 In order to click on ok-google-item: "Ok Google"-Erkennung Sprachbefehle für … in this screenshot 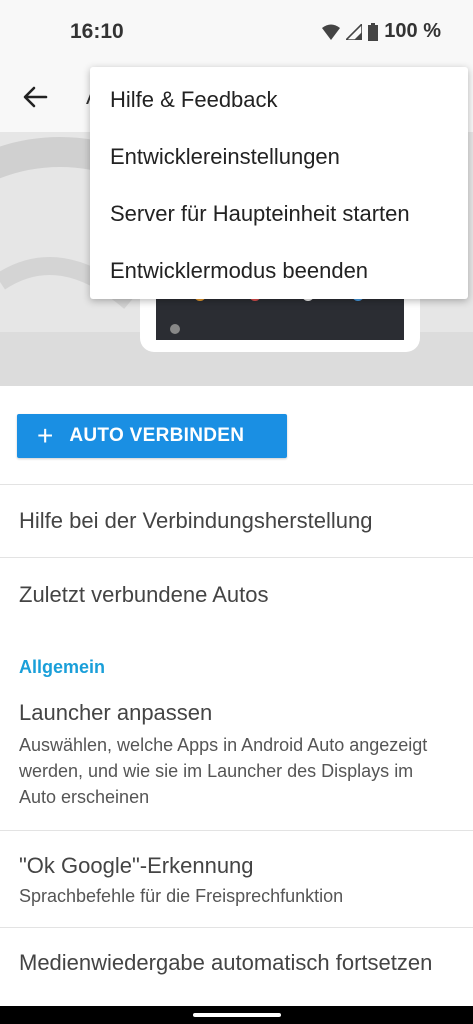, I will do `click(236, 878)`.